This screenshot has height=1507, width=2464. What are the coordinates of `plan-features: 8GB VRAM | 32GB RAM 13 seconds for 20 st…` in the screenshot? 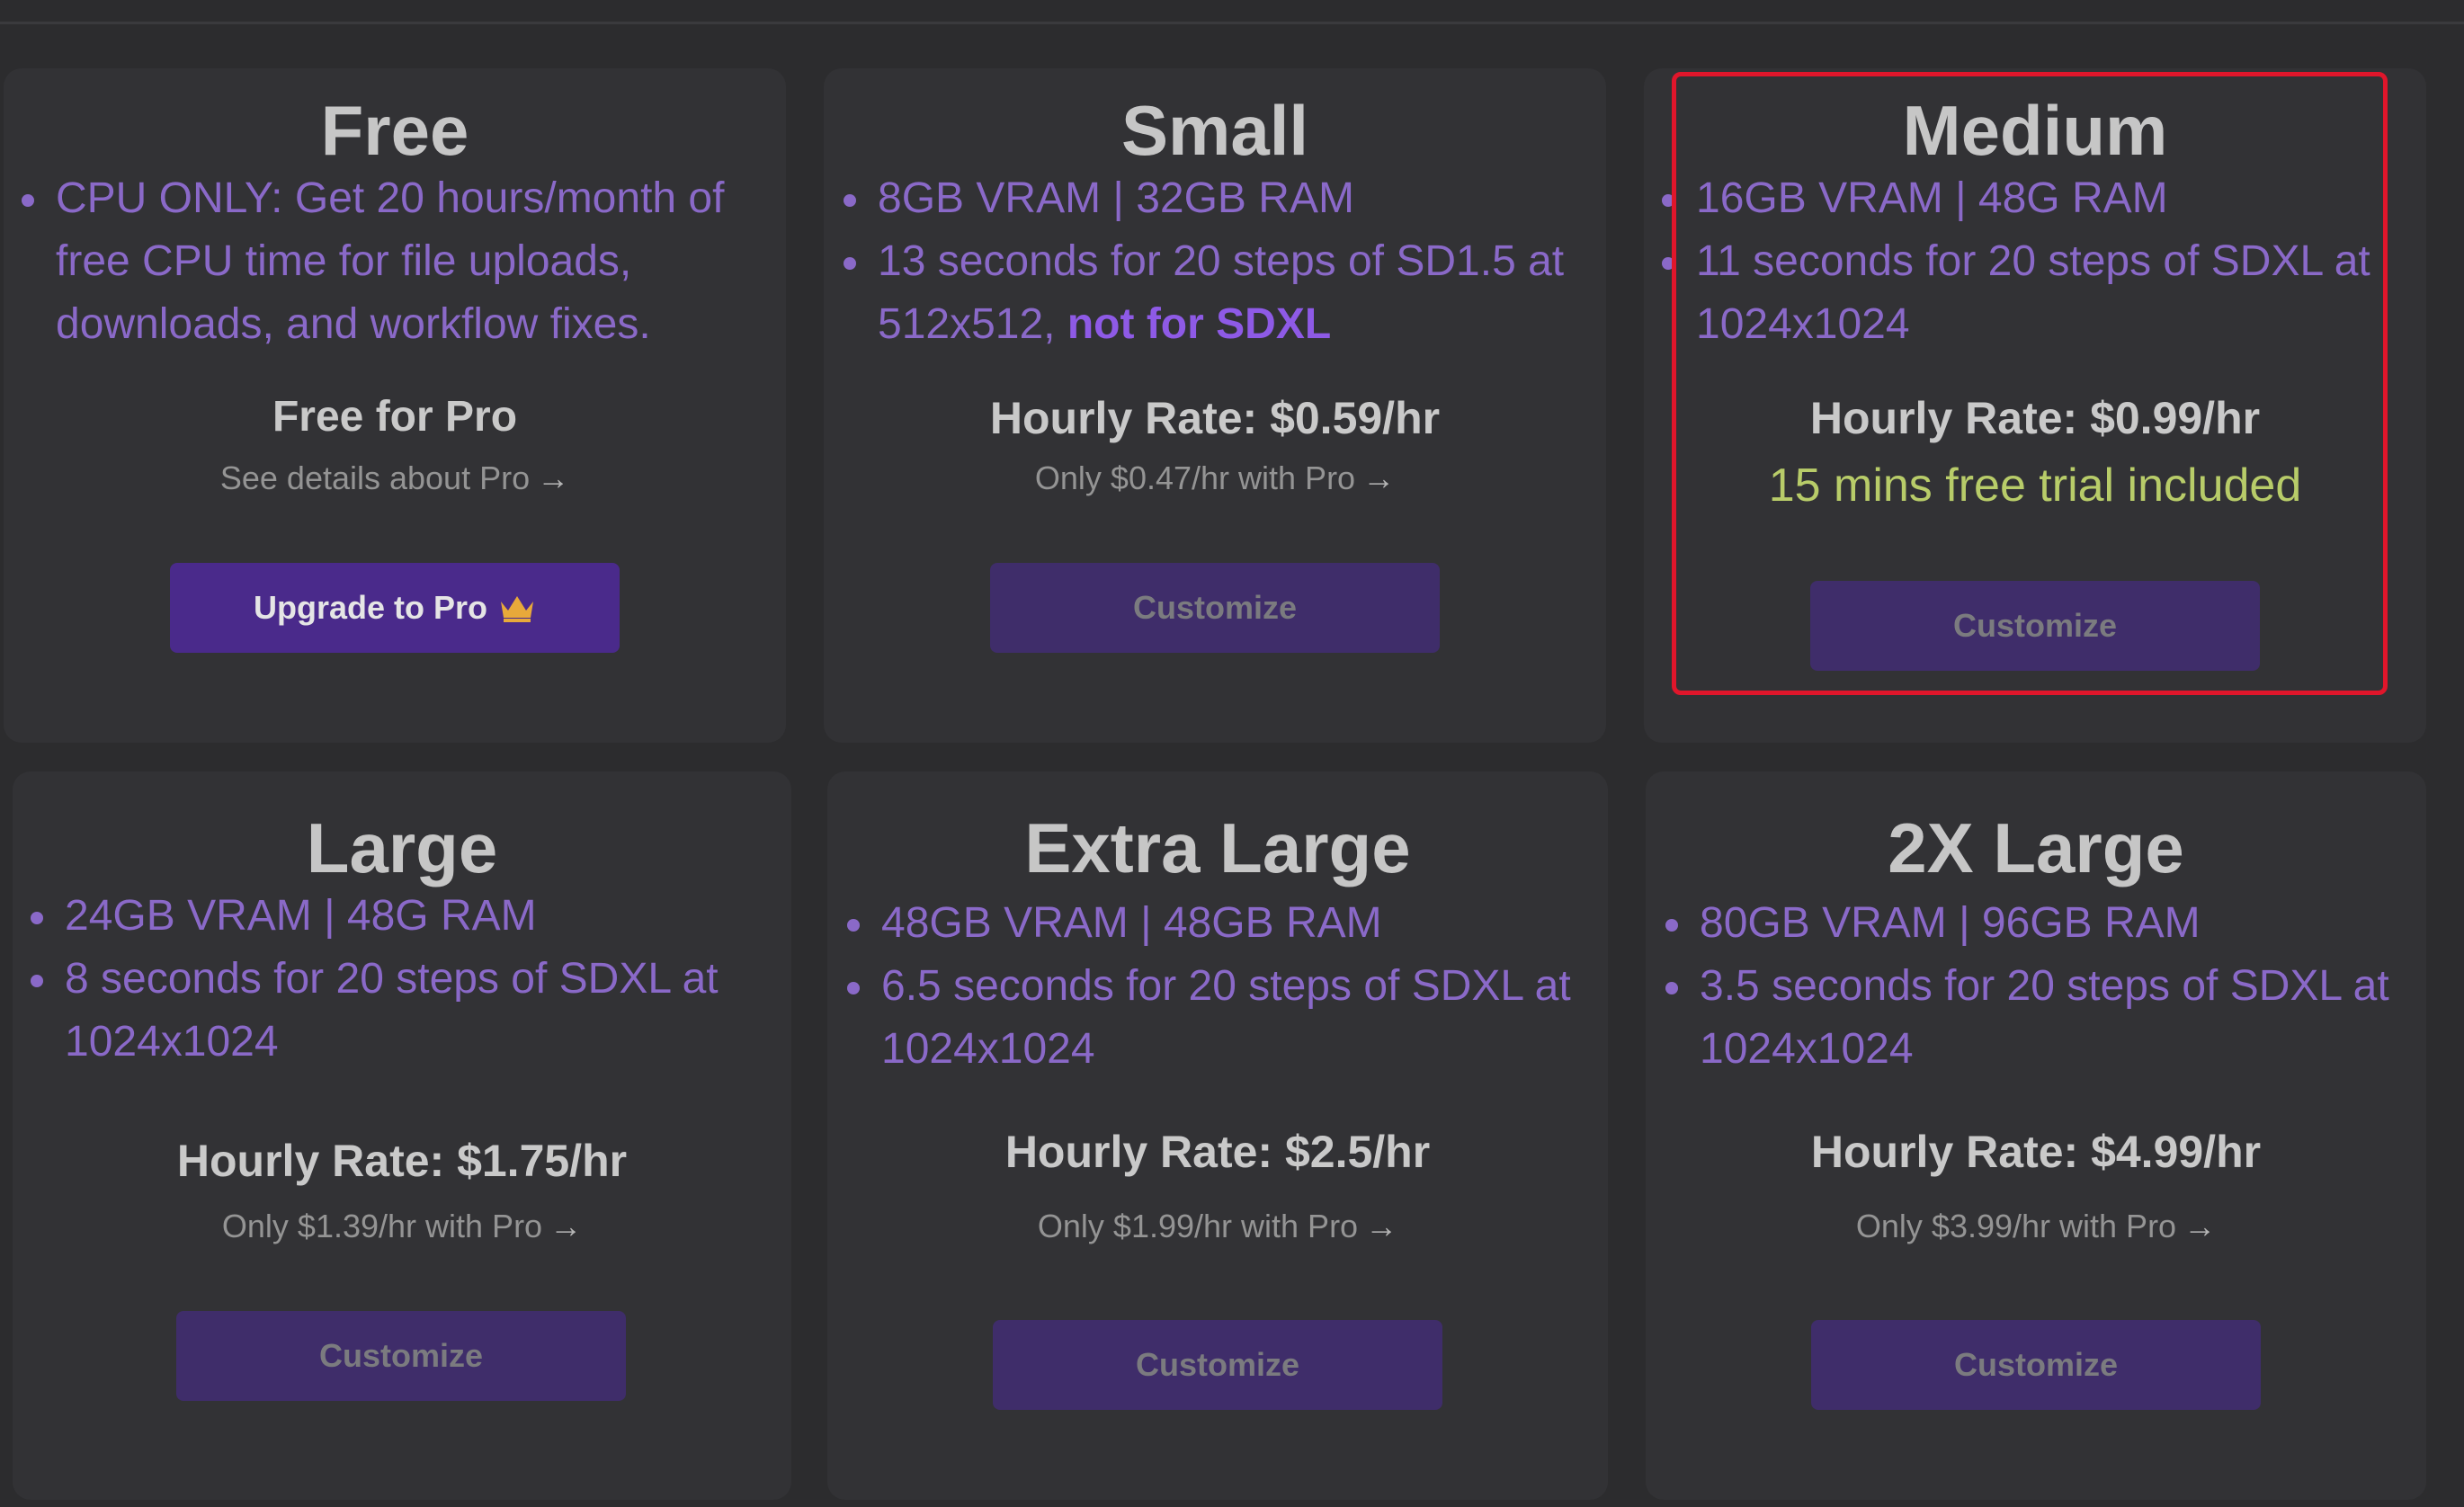 It's located at (1221, 261).